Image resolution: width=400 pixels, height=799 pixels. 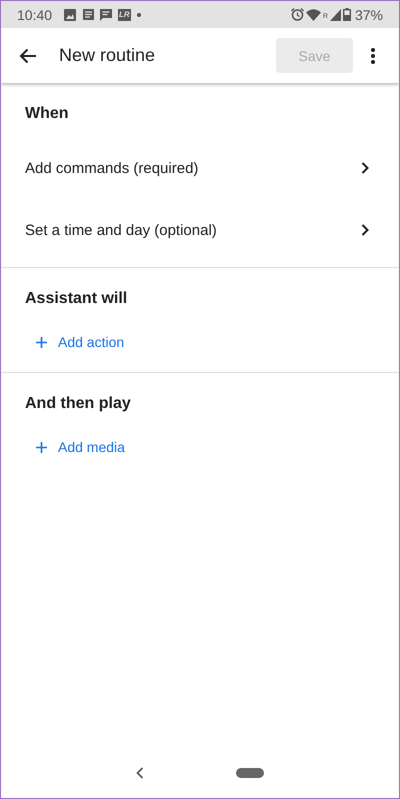 I want to click on more-icon, so click(x=373, y=56).